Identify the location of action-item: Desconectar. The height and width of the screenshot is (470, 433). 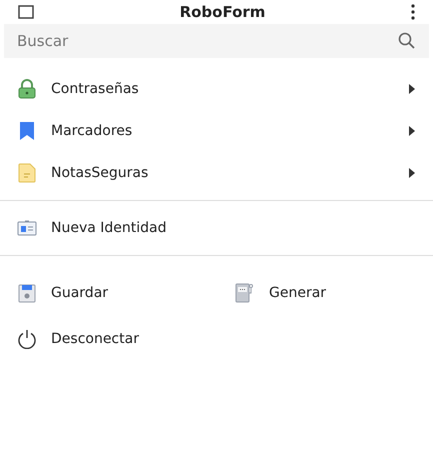
(109, 339).